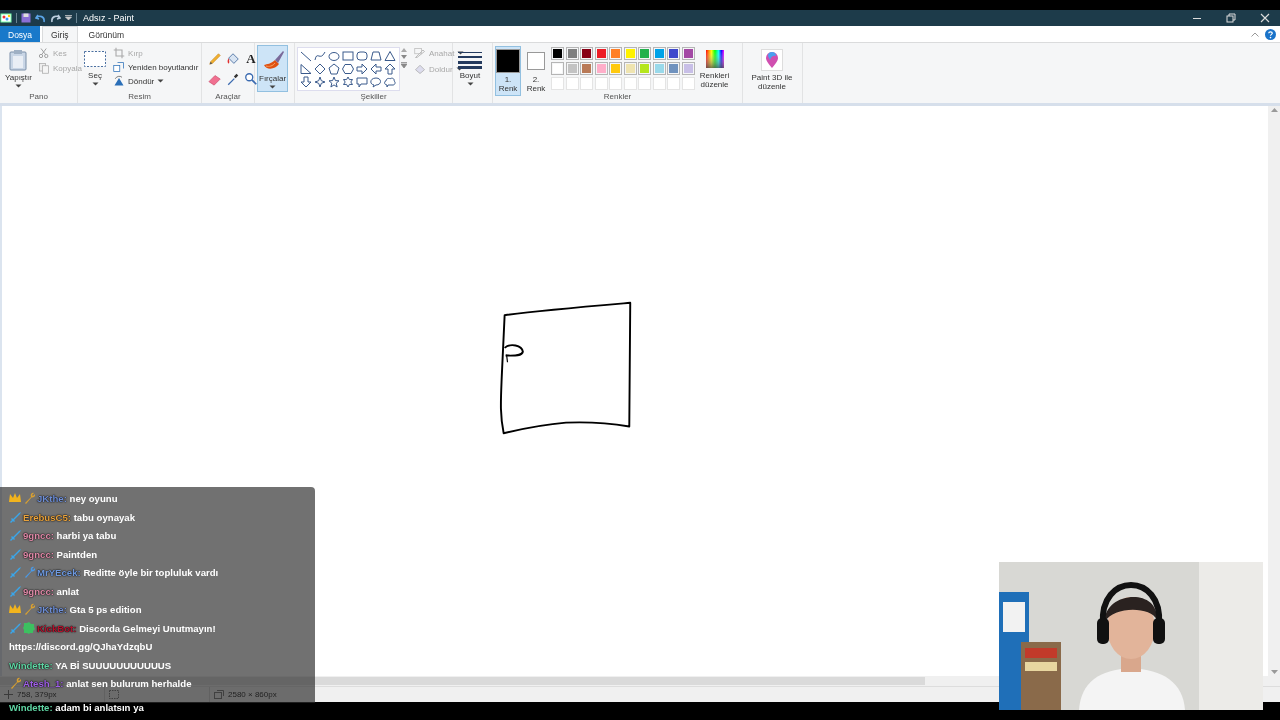  I want to click on collapse-ribbon-icon, so click(1255, 34).